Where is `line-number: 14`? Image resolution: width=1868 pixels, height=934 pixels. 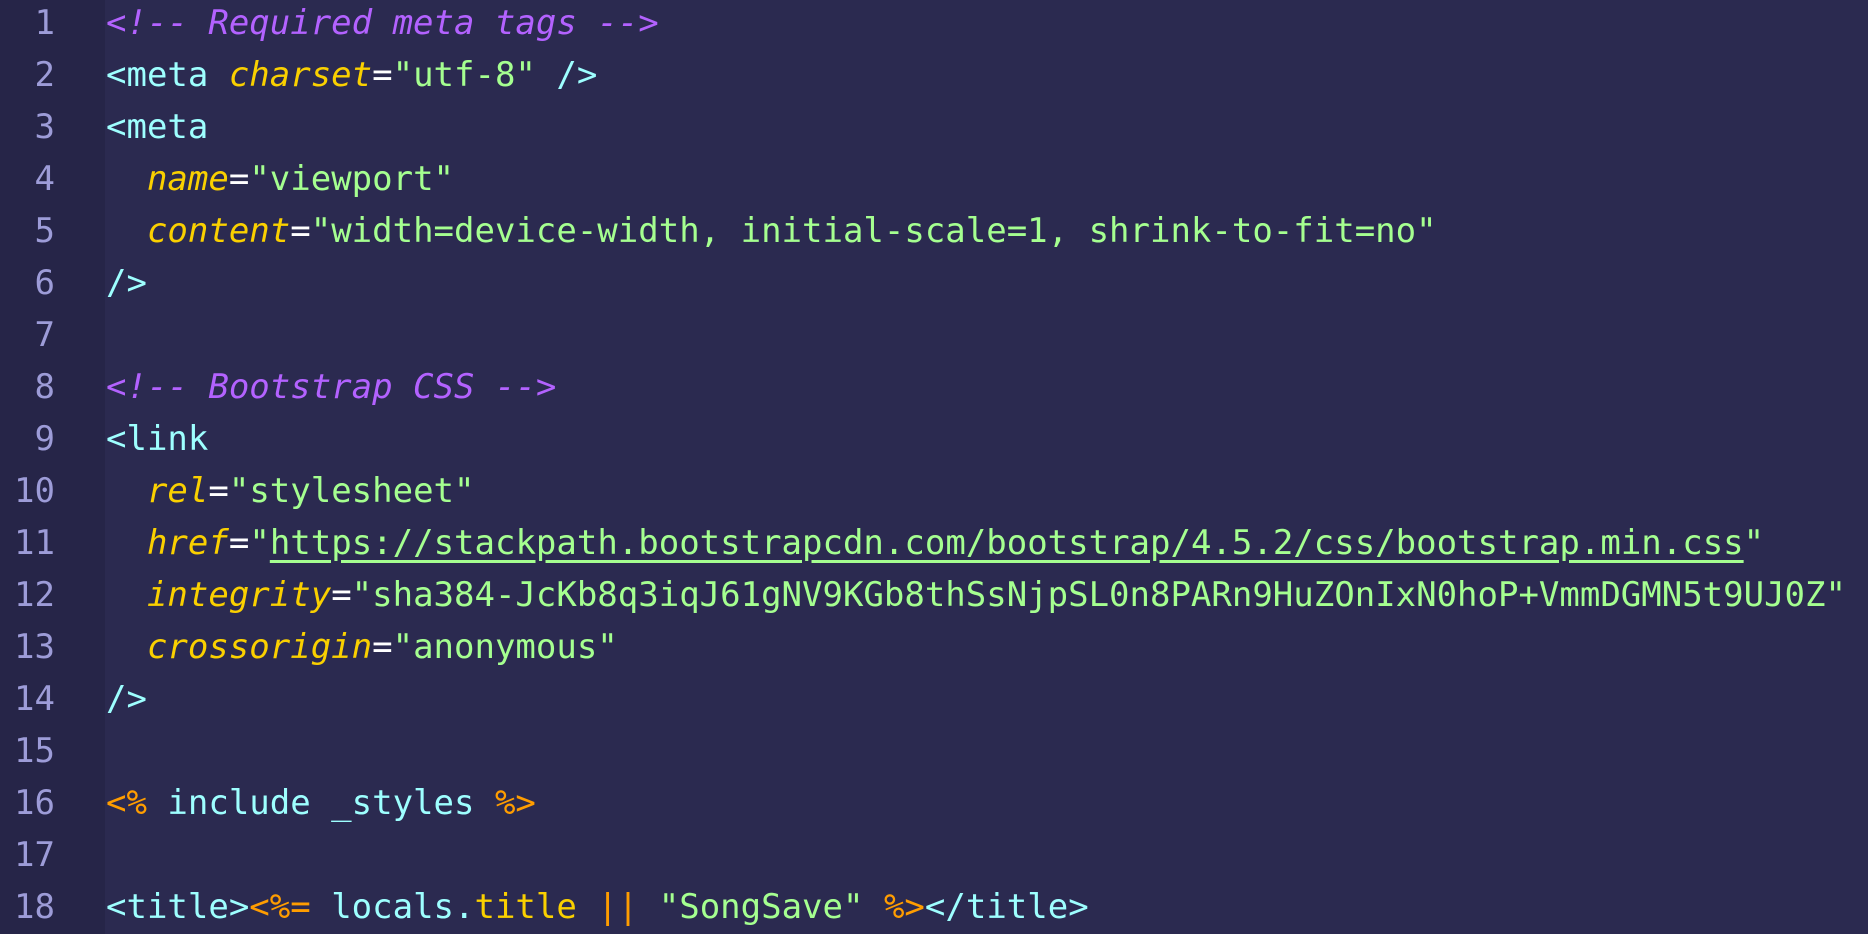
line-number: 14 is located at coordinates (34, 699).